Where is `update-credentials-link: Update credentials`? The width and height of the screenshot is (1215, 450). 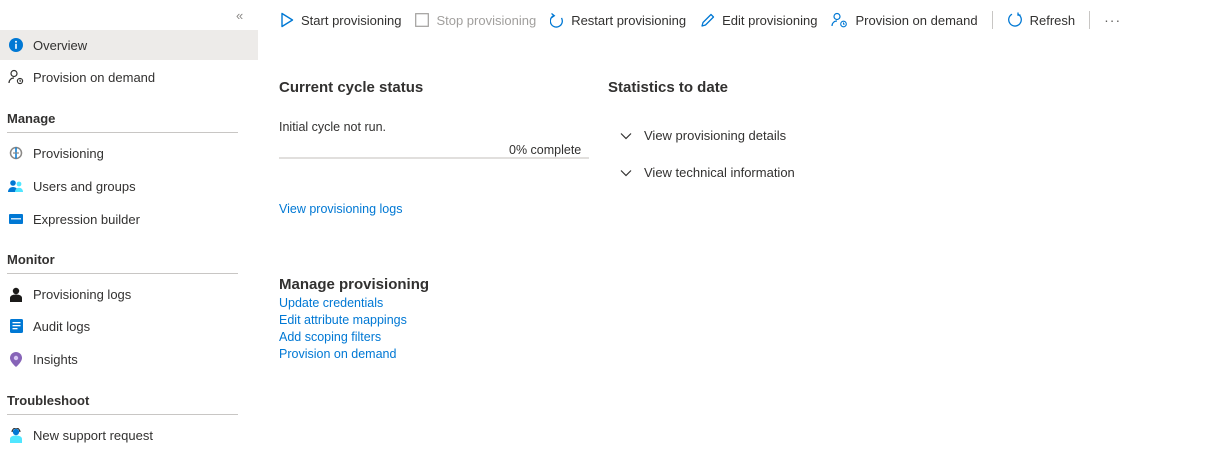 update-credentials-link: Update credentials is located at coordinates (331, 303).